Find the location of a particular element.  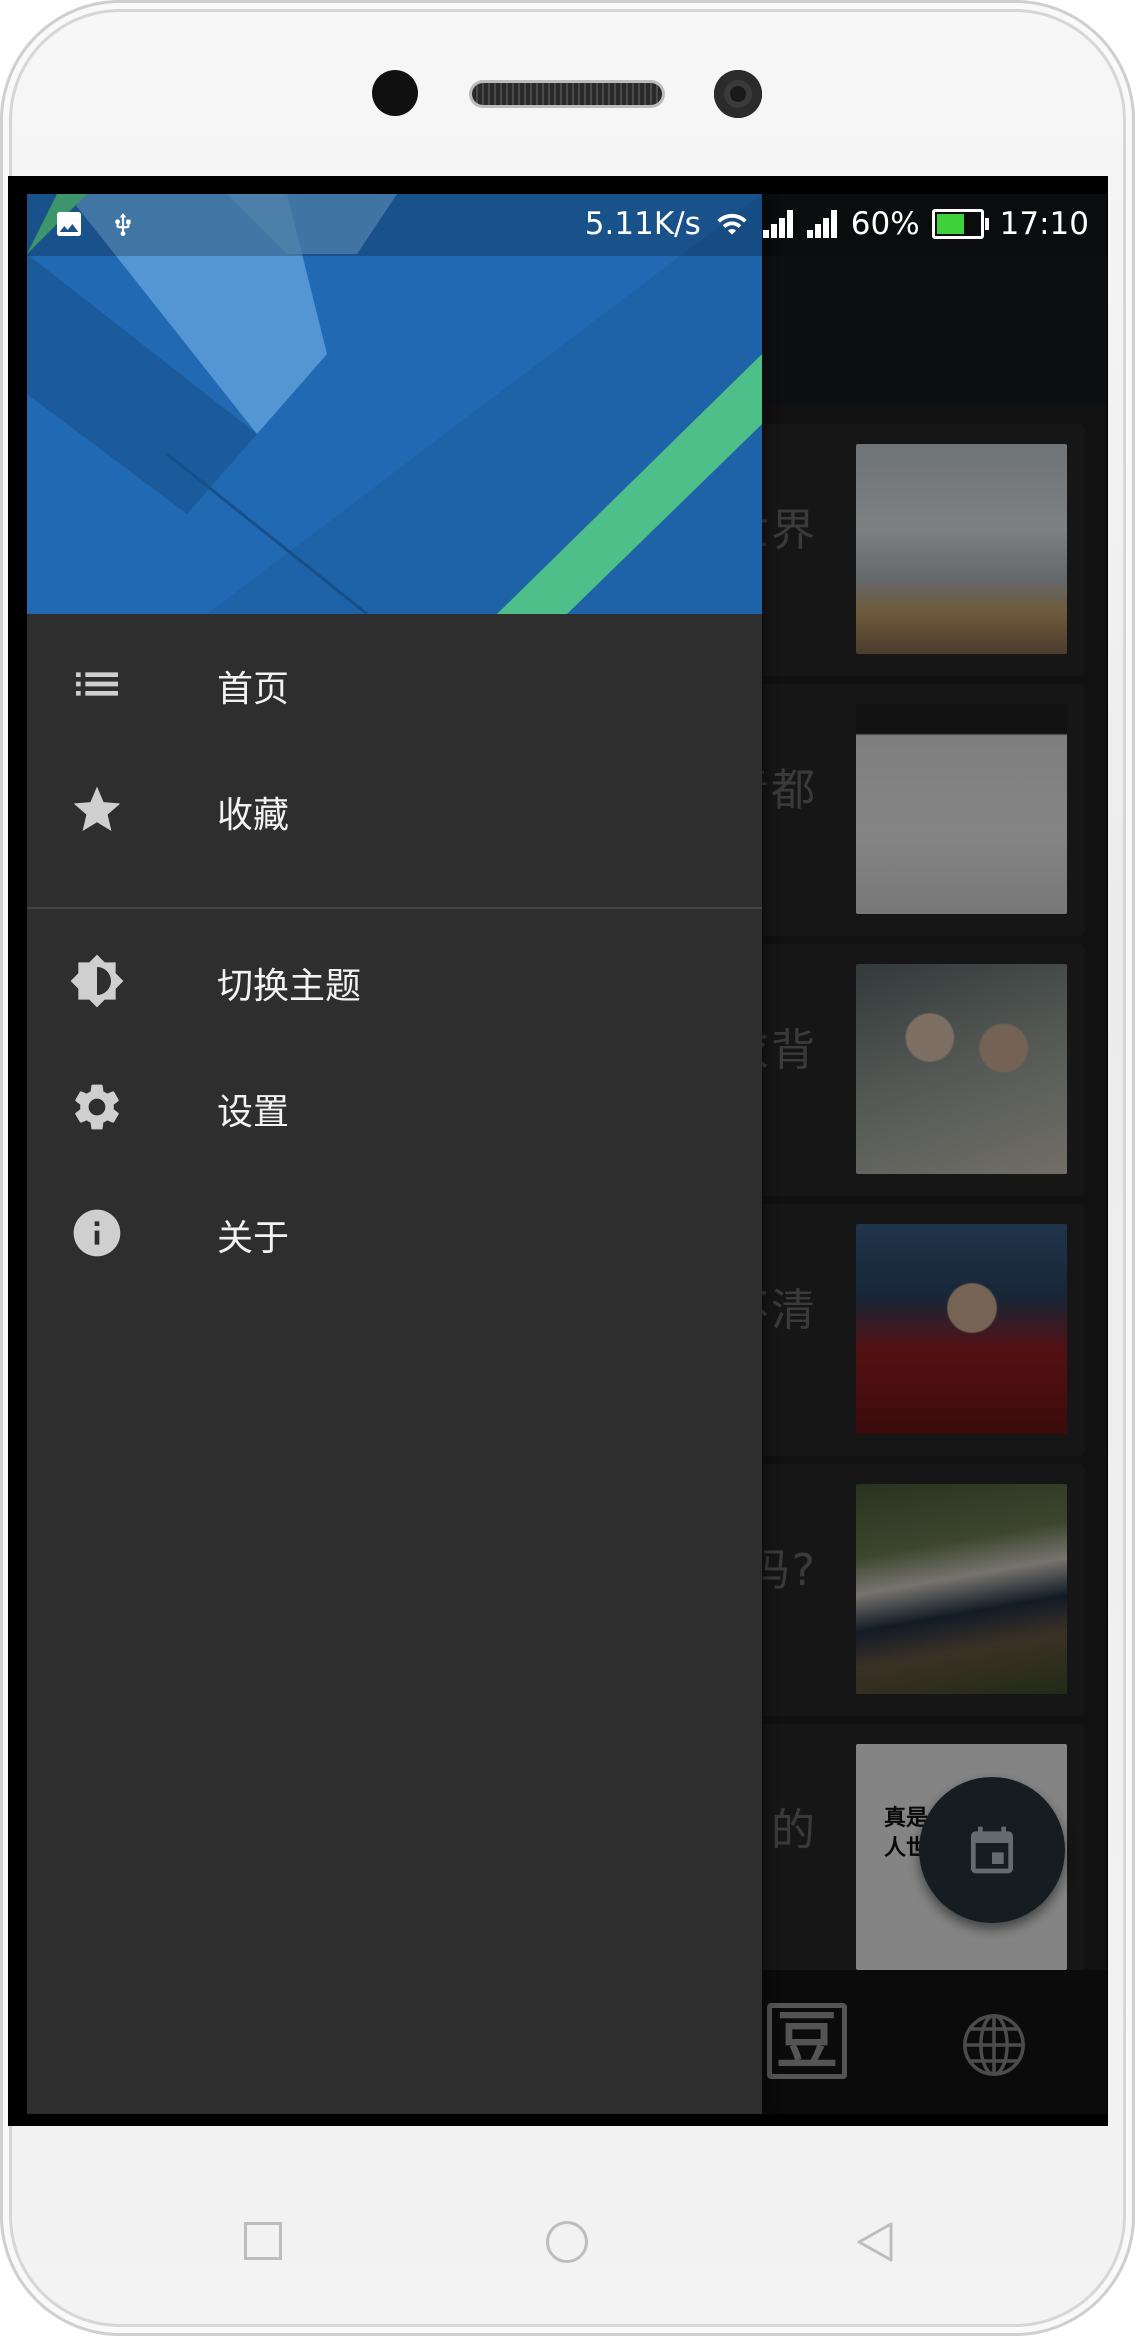

material-background-graphic is located at coordinates (394, 404).